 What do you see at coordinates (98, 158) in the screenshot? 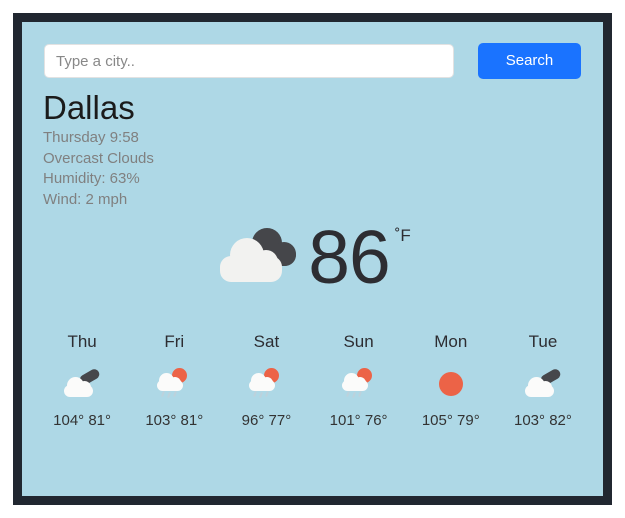
I see `condition-text: Overcast Clouds` at bounding box center [98, 158].